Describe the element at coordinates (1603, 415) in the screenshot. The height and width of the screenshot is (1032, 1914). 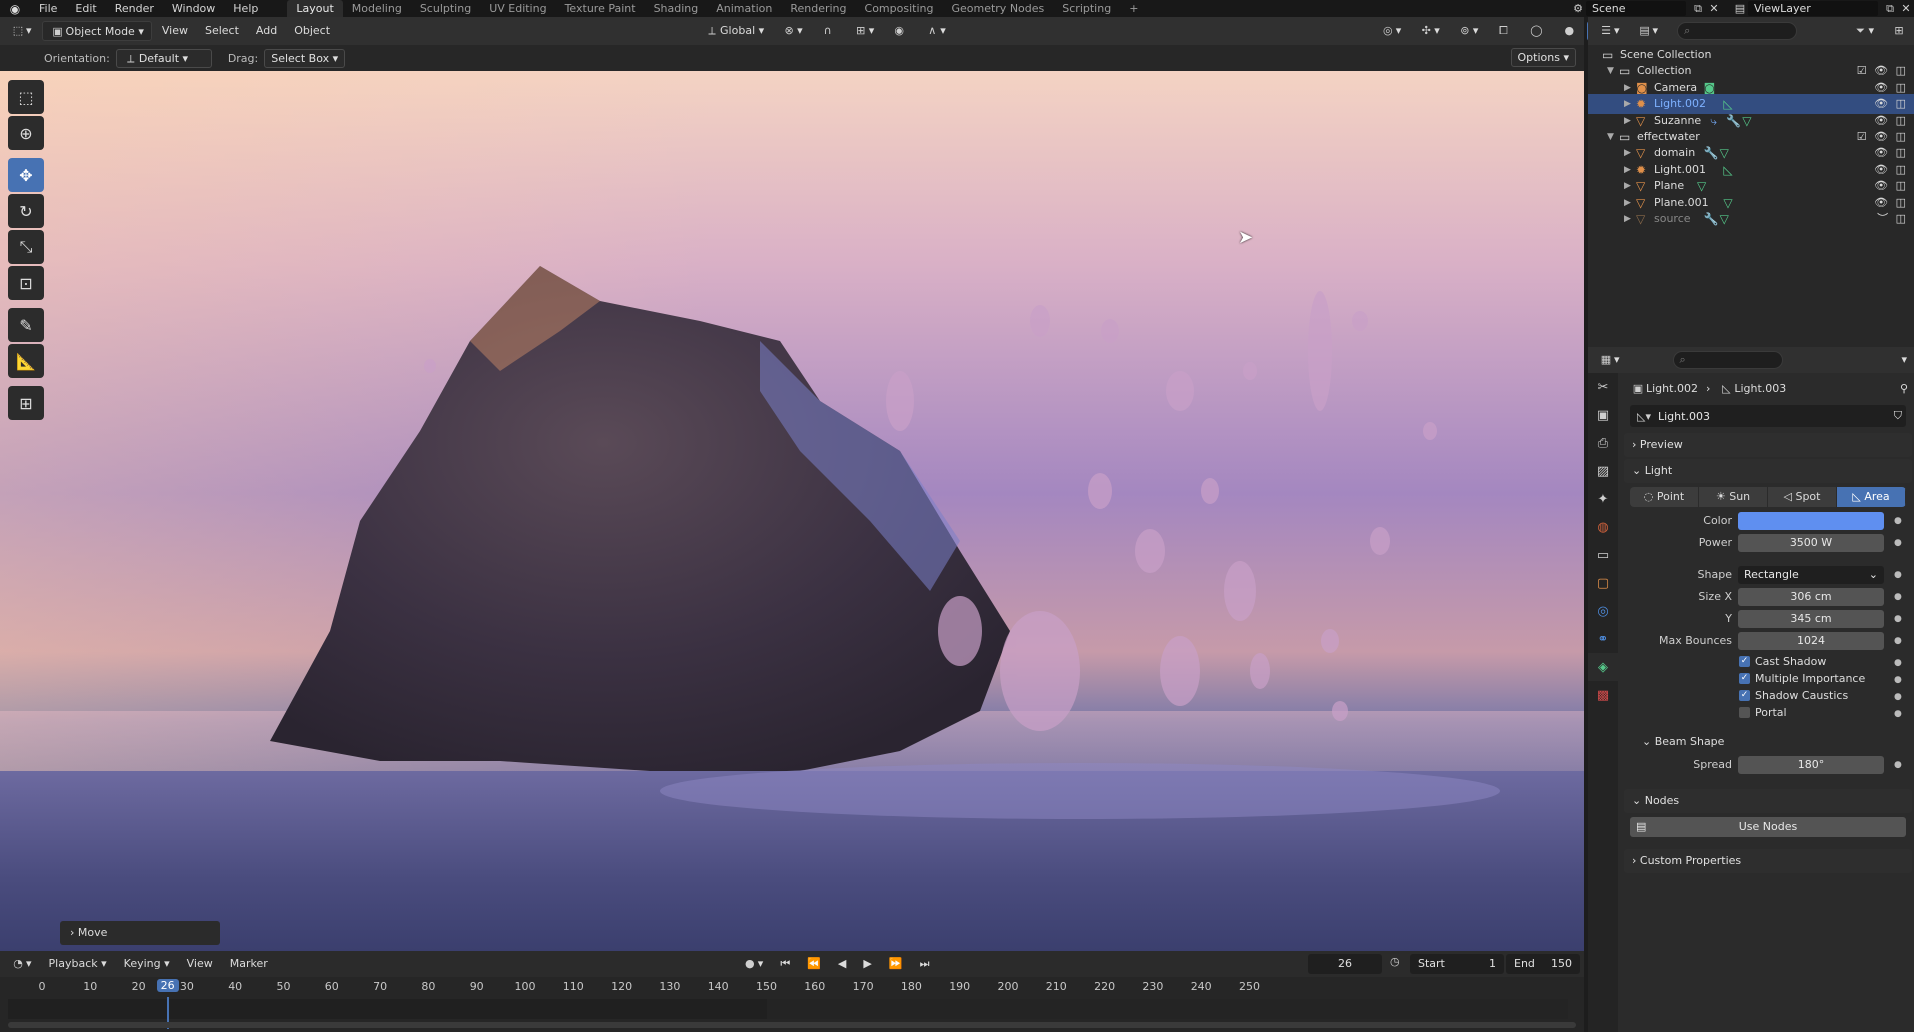
I see `tab-render: ▣` at that location.